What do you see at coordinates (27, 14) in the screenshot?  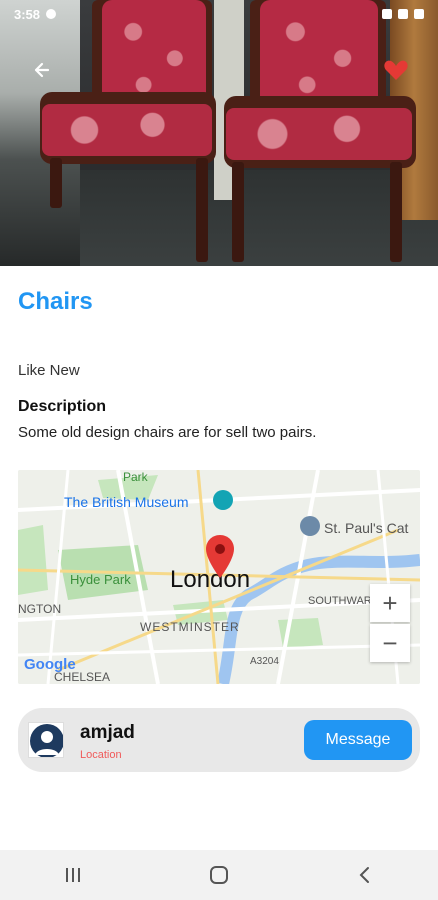 I see `status-time: 3:58` at bounding box center [27, 14].